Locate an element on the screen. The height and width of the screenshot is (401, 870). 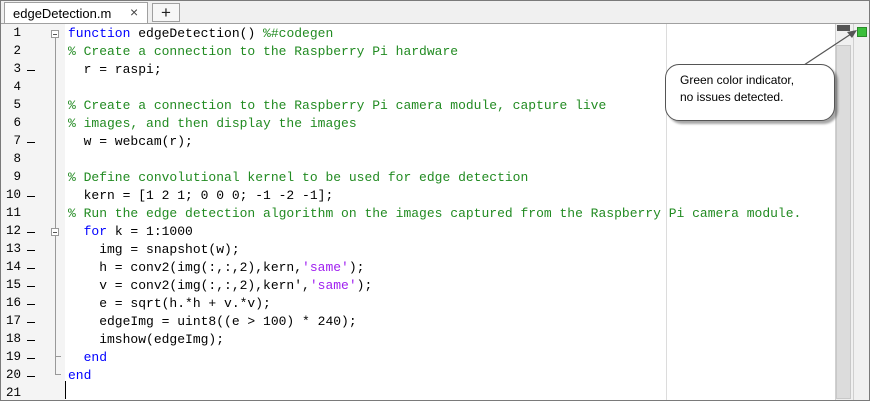
callout-pointer is located at coordinates (828, 49).